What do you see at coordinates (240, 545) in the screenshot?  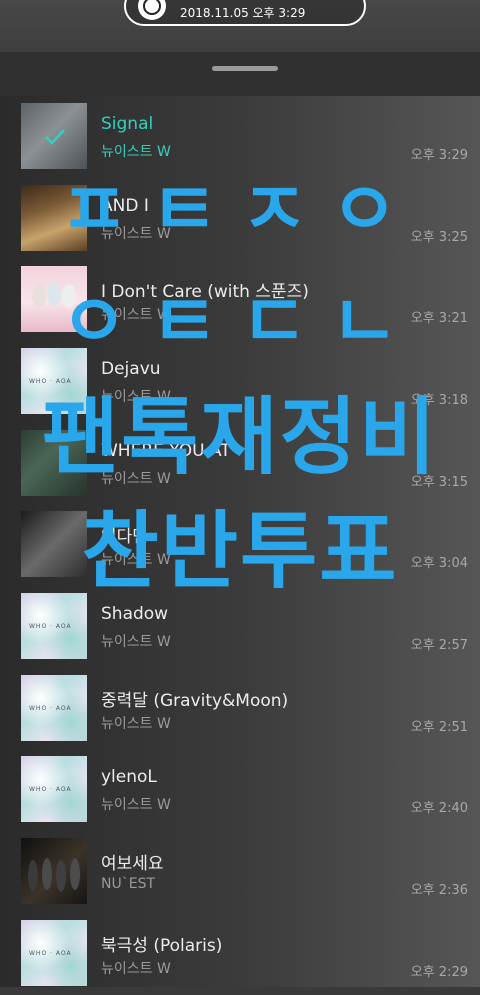 I see `playlist-item: 있다면뉴이스트 W 오후 3:04` at bounding box center [240, 545].